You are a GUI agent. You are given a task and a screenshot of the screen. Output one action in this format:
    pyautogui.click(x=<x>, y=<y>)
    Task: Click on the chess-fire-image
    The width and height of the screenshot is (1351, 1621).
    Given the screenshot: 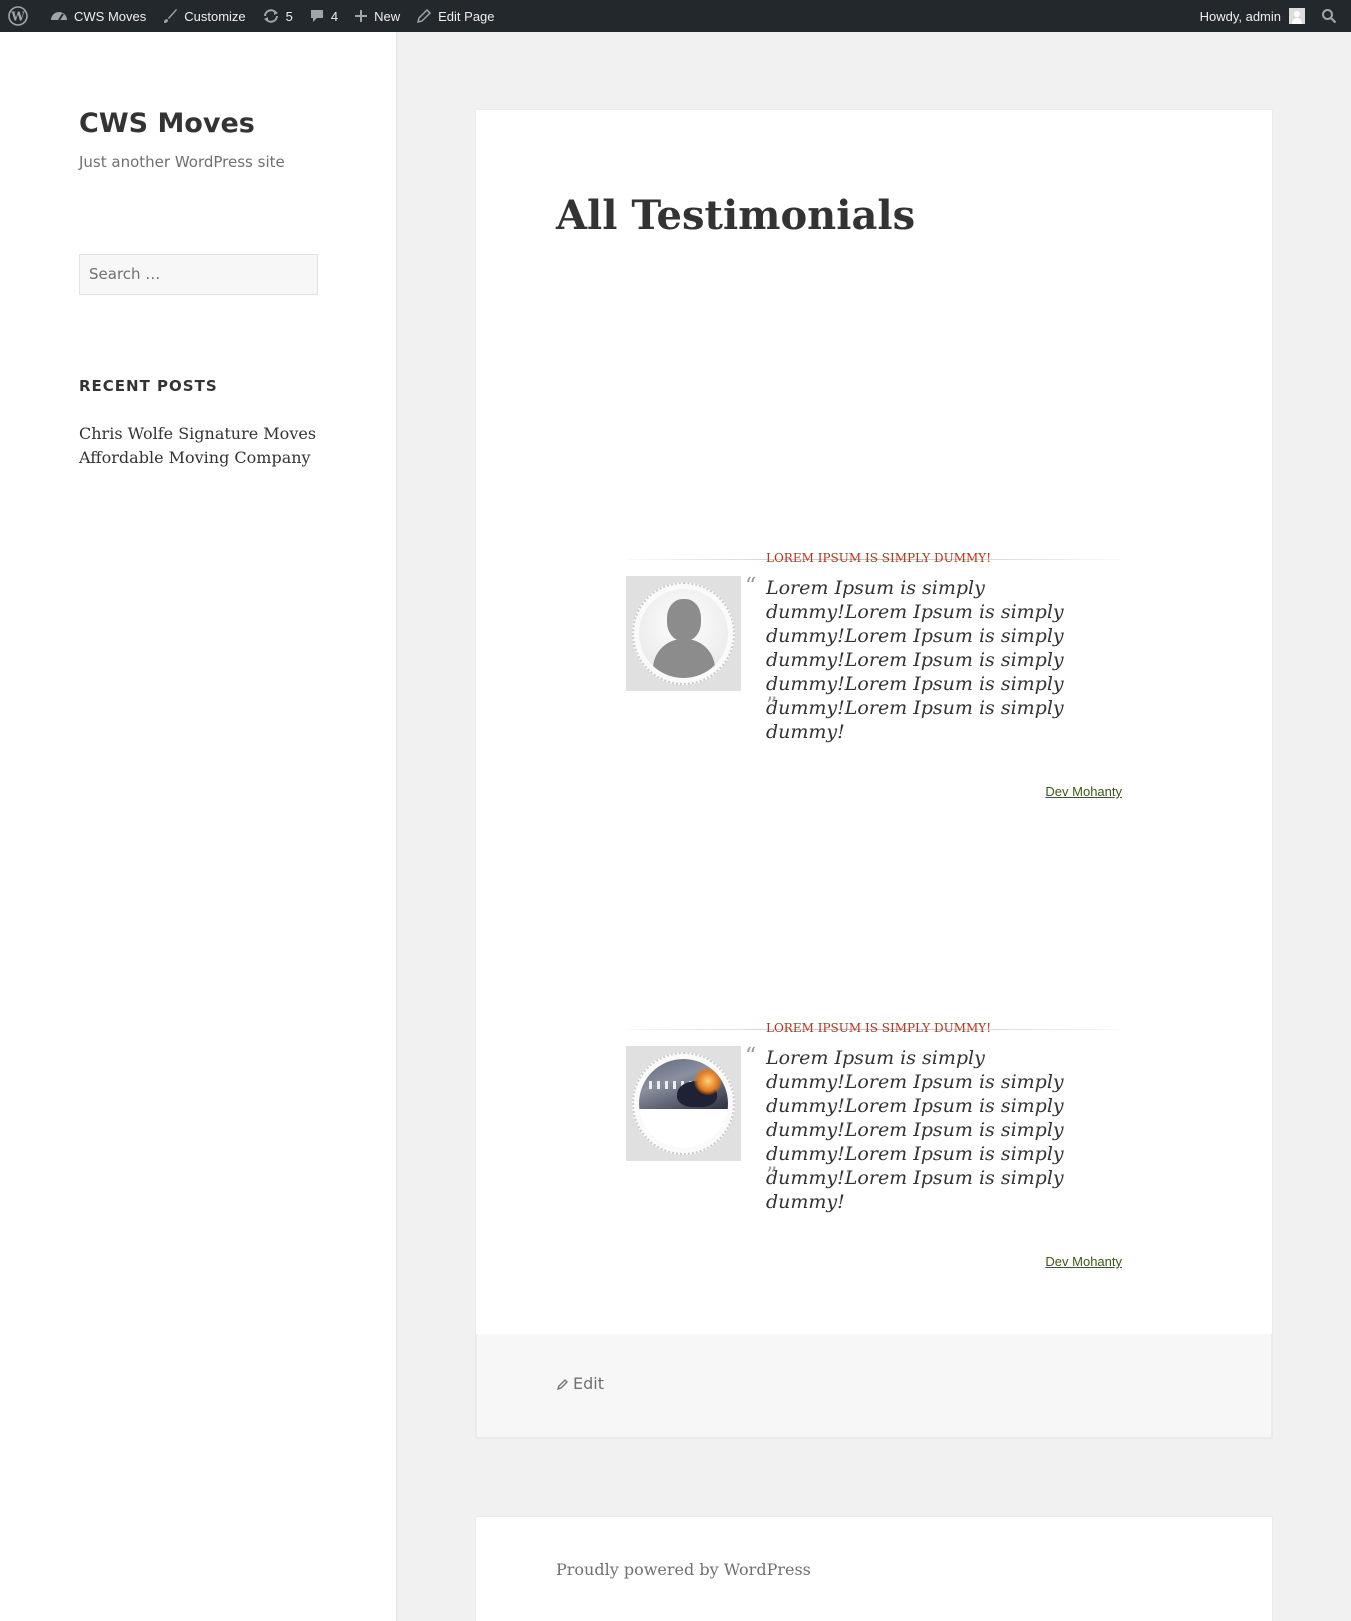 What is the action you would take?
    pyautogui.click(x=683, y=1103)
    